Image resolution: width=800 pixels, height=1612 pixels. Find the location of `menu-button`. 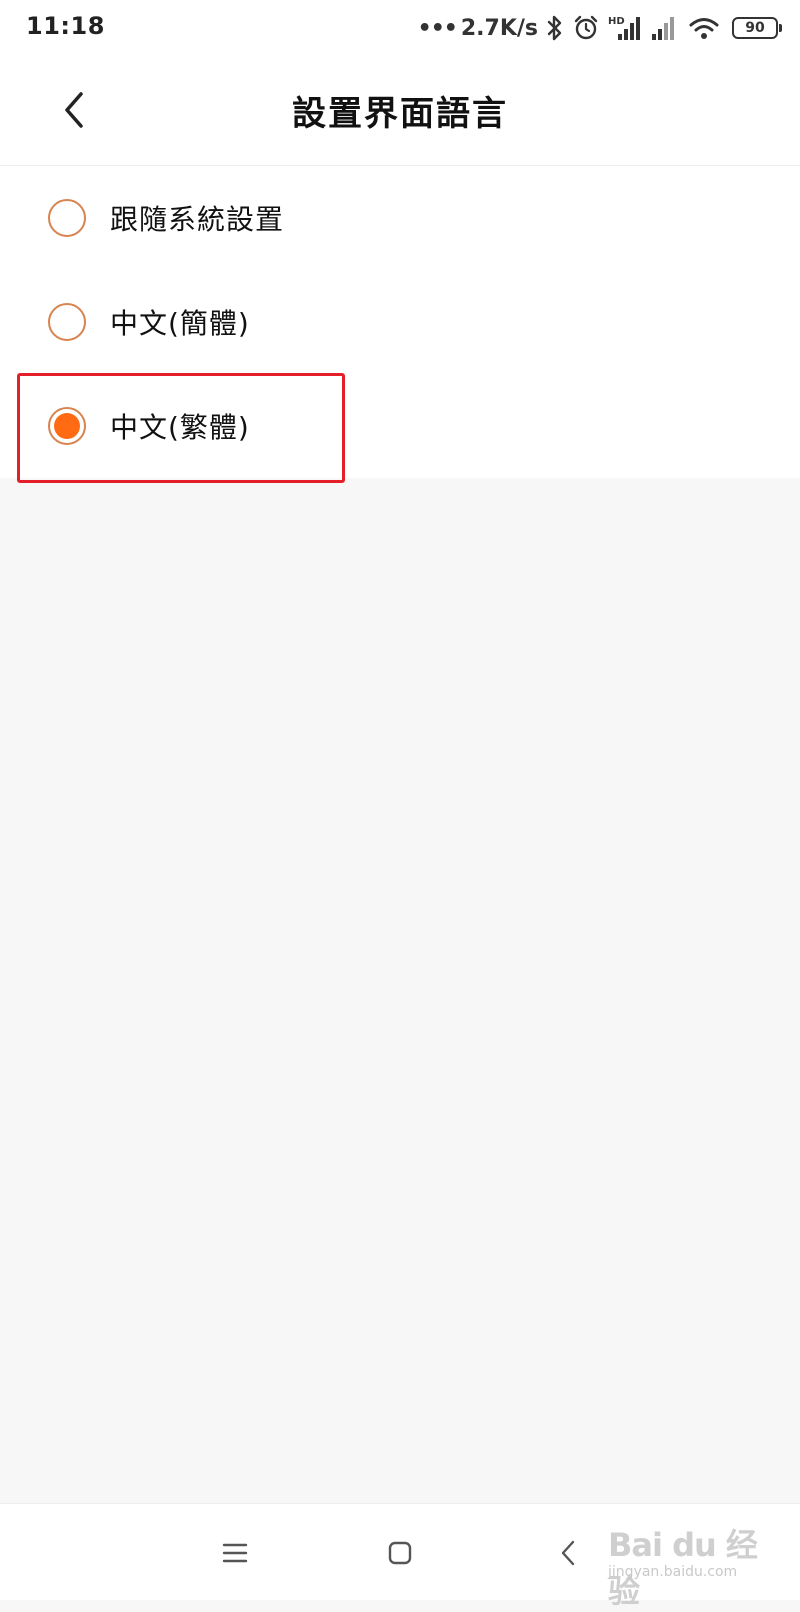

menu-button is located at coordinates (235, 1553).